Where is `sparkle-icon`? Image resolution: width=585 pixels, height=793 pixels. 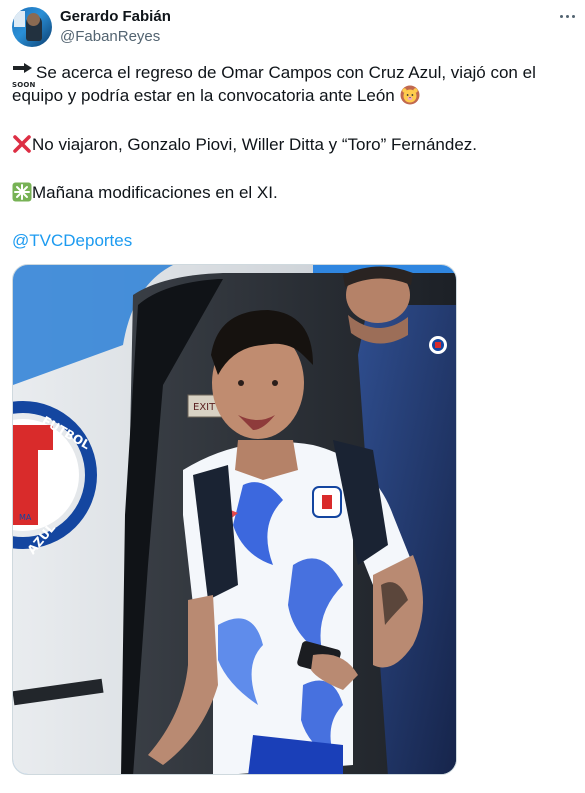
sparkle-icon is located at coordinates (22, 192).